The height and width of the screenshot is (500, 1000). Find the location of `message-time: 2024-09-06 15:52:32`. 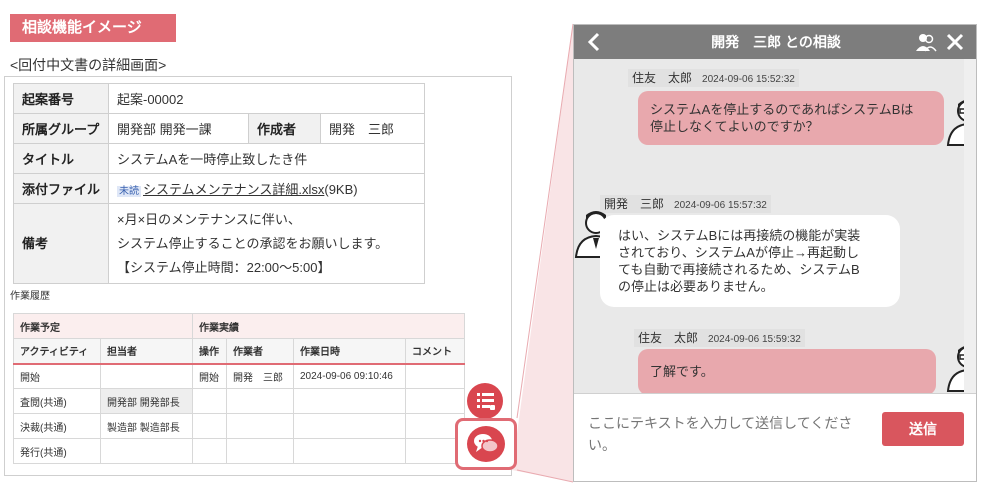

message-time: 2024-09-06 15:52:32 is located at coordinates (748, 79).